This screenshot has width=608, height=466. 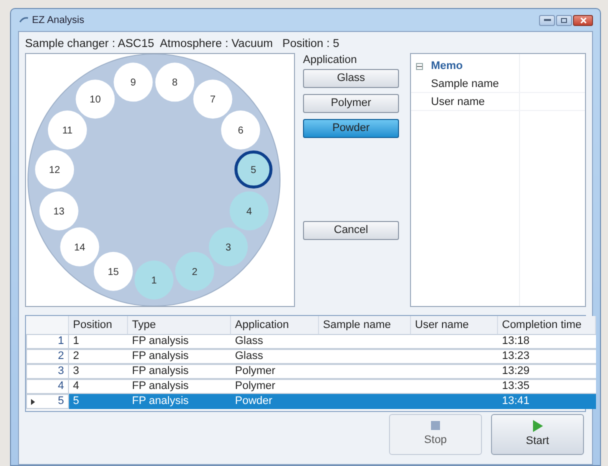 I want to click on table-cell: 2, so click(x=98, y=356).